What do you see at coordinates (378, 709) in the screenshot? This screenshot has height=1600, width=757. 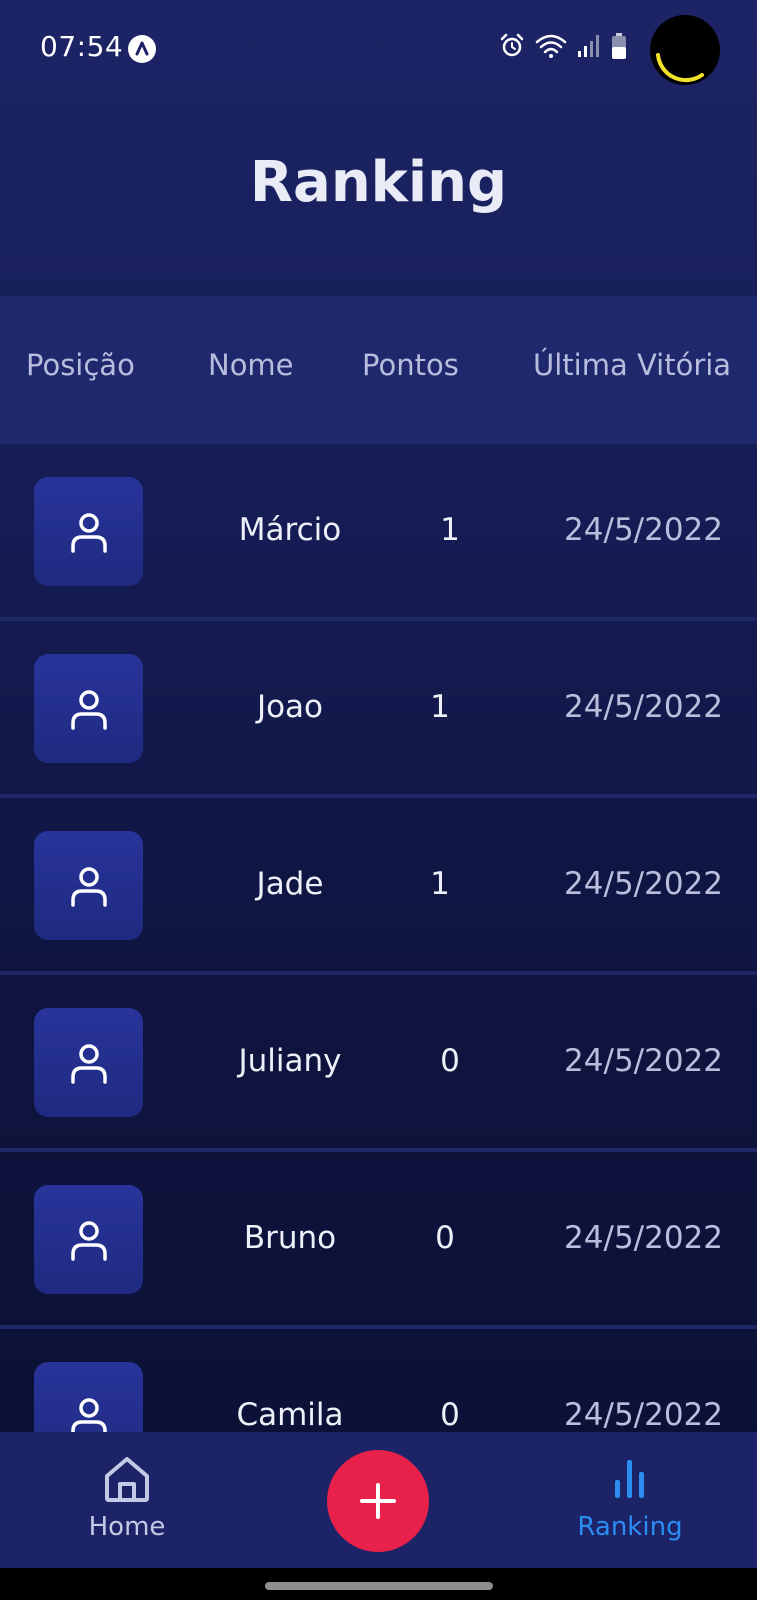 I see `ranking-row: Joao 1 24/5/2022` at bounding box center [378, 709].